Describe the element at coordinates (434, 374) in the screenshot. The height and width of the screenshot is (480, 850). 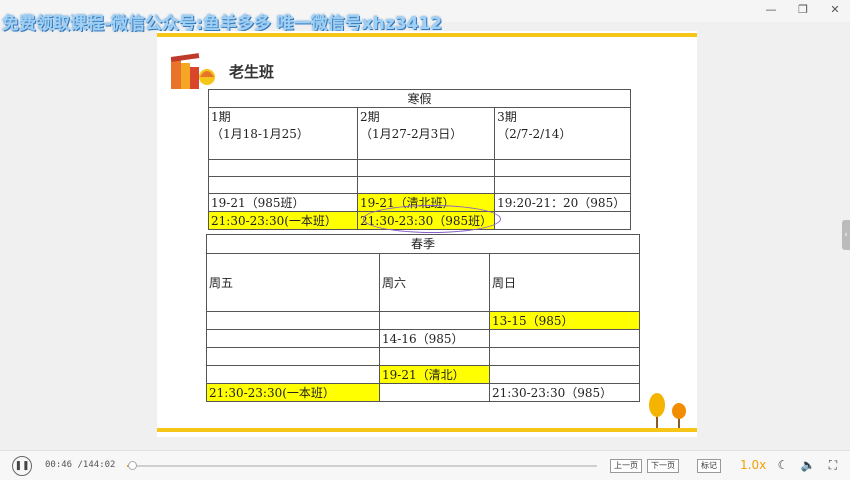
I see `schedule-cell-highlight: 19-21（清北）` at that location.